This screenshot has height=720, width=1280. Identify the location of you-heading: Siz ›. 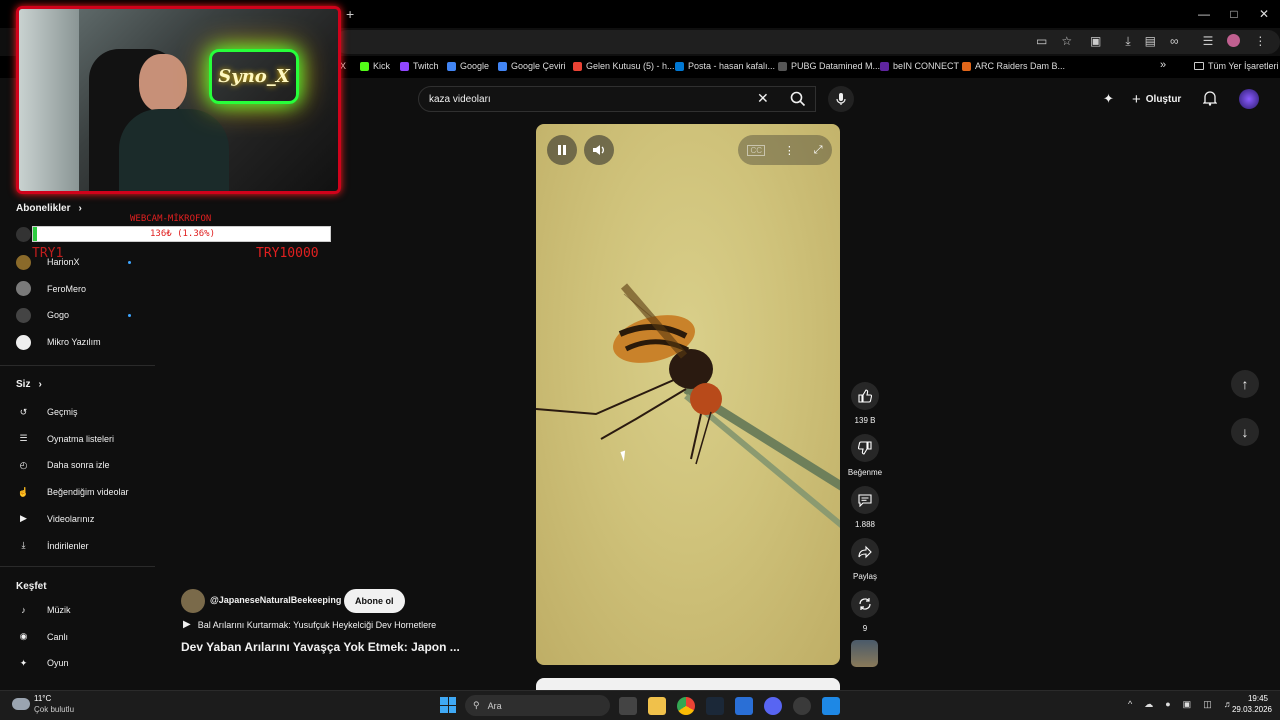
(29, 384).